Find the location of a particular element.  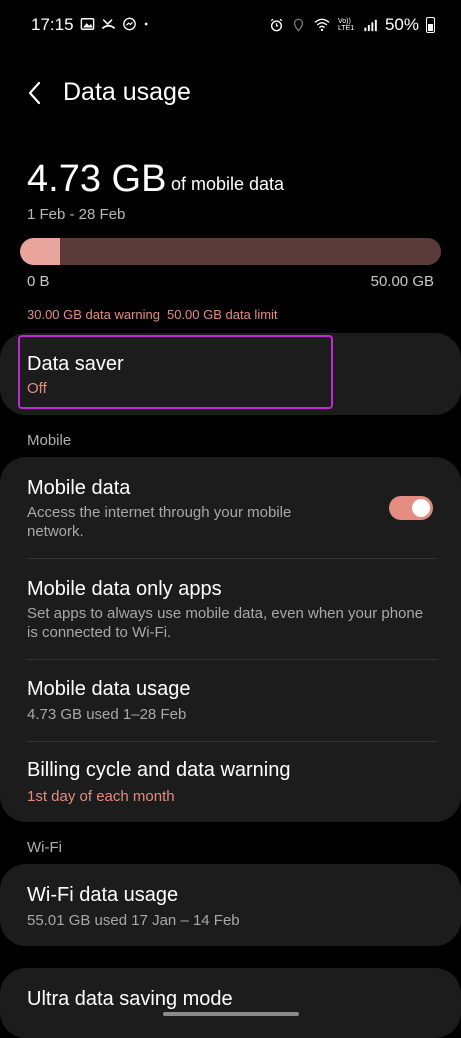

usage-amount: 4.73 GB is located at coordinates (97, 179).